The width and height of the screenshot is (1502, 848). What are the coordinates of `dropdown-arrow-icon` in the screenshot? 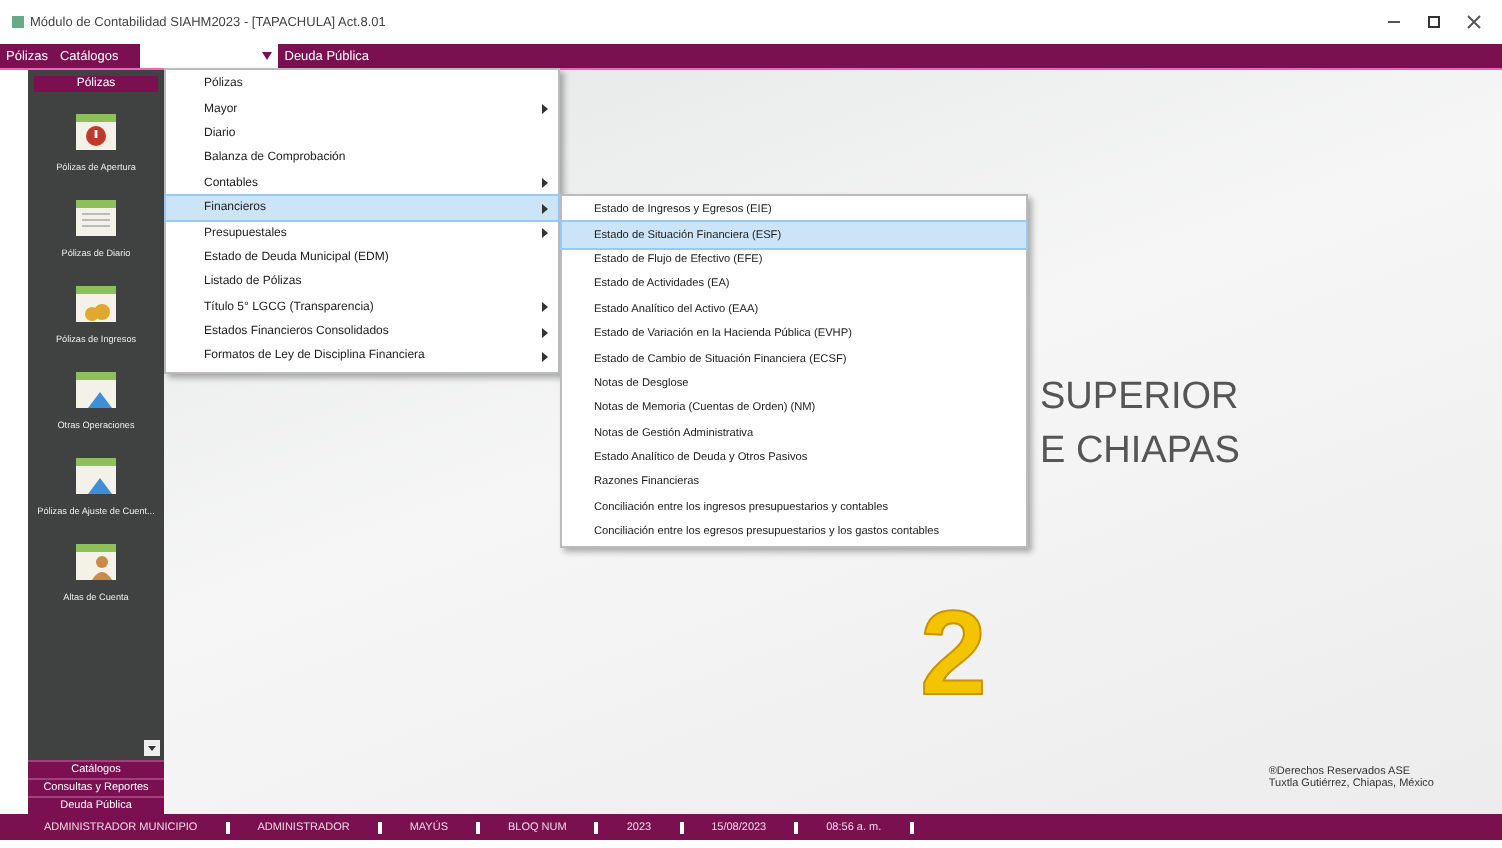 It's located at (152, 748).